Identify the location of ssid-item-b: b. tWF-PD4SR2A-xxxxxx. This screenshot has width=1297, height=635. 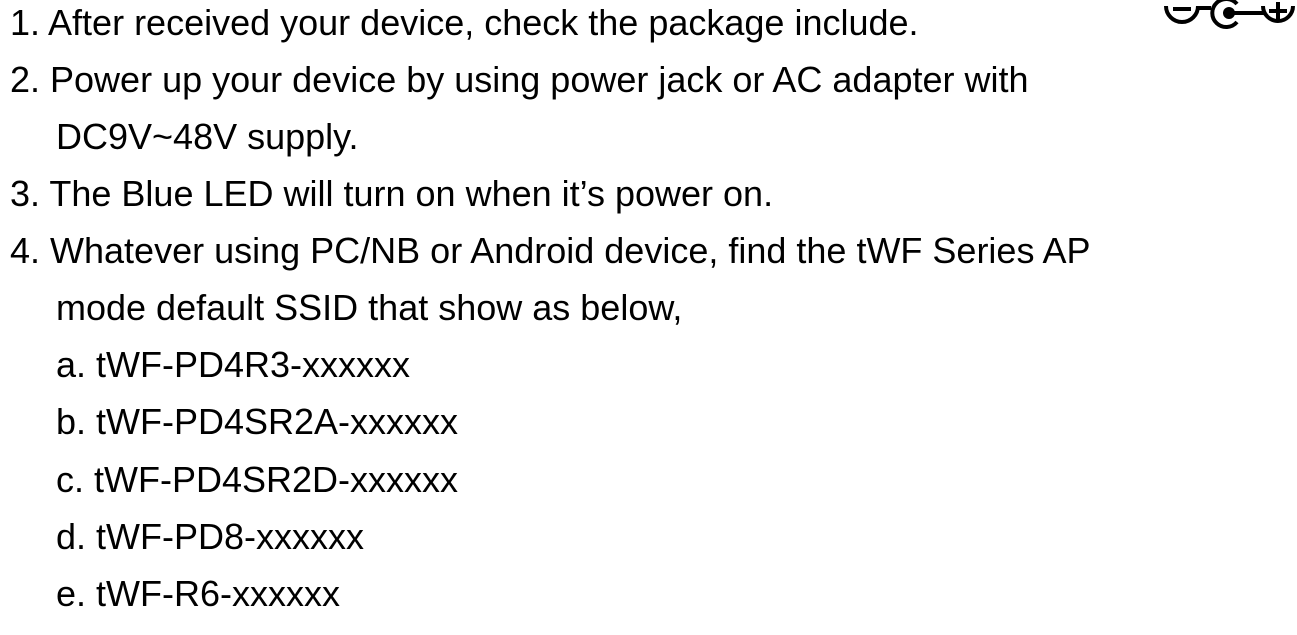
(257, 421).